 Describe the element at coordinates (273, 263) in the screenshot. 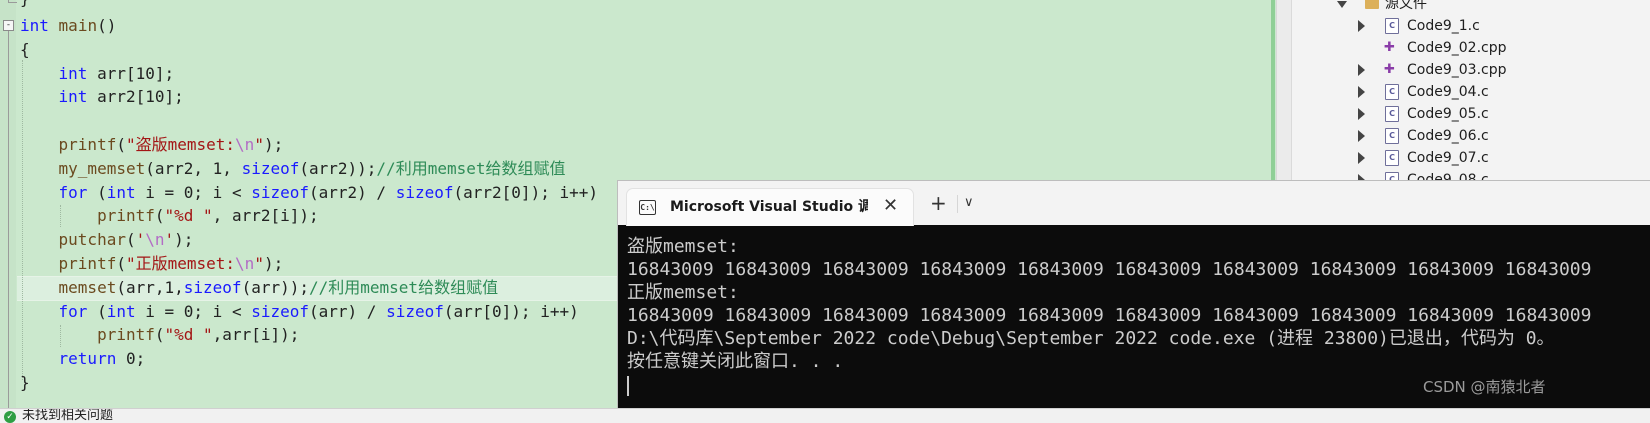

I see `code-token: );` at that location.